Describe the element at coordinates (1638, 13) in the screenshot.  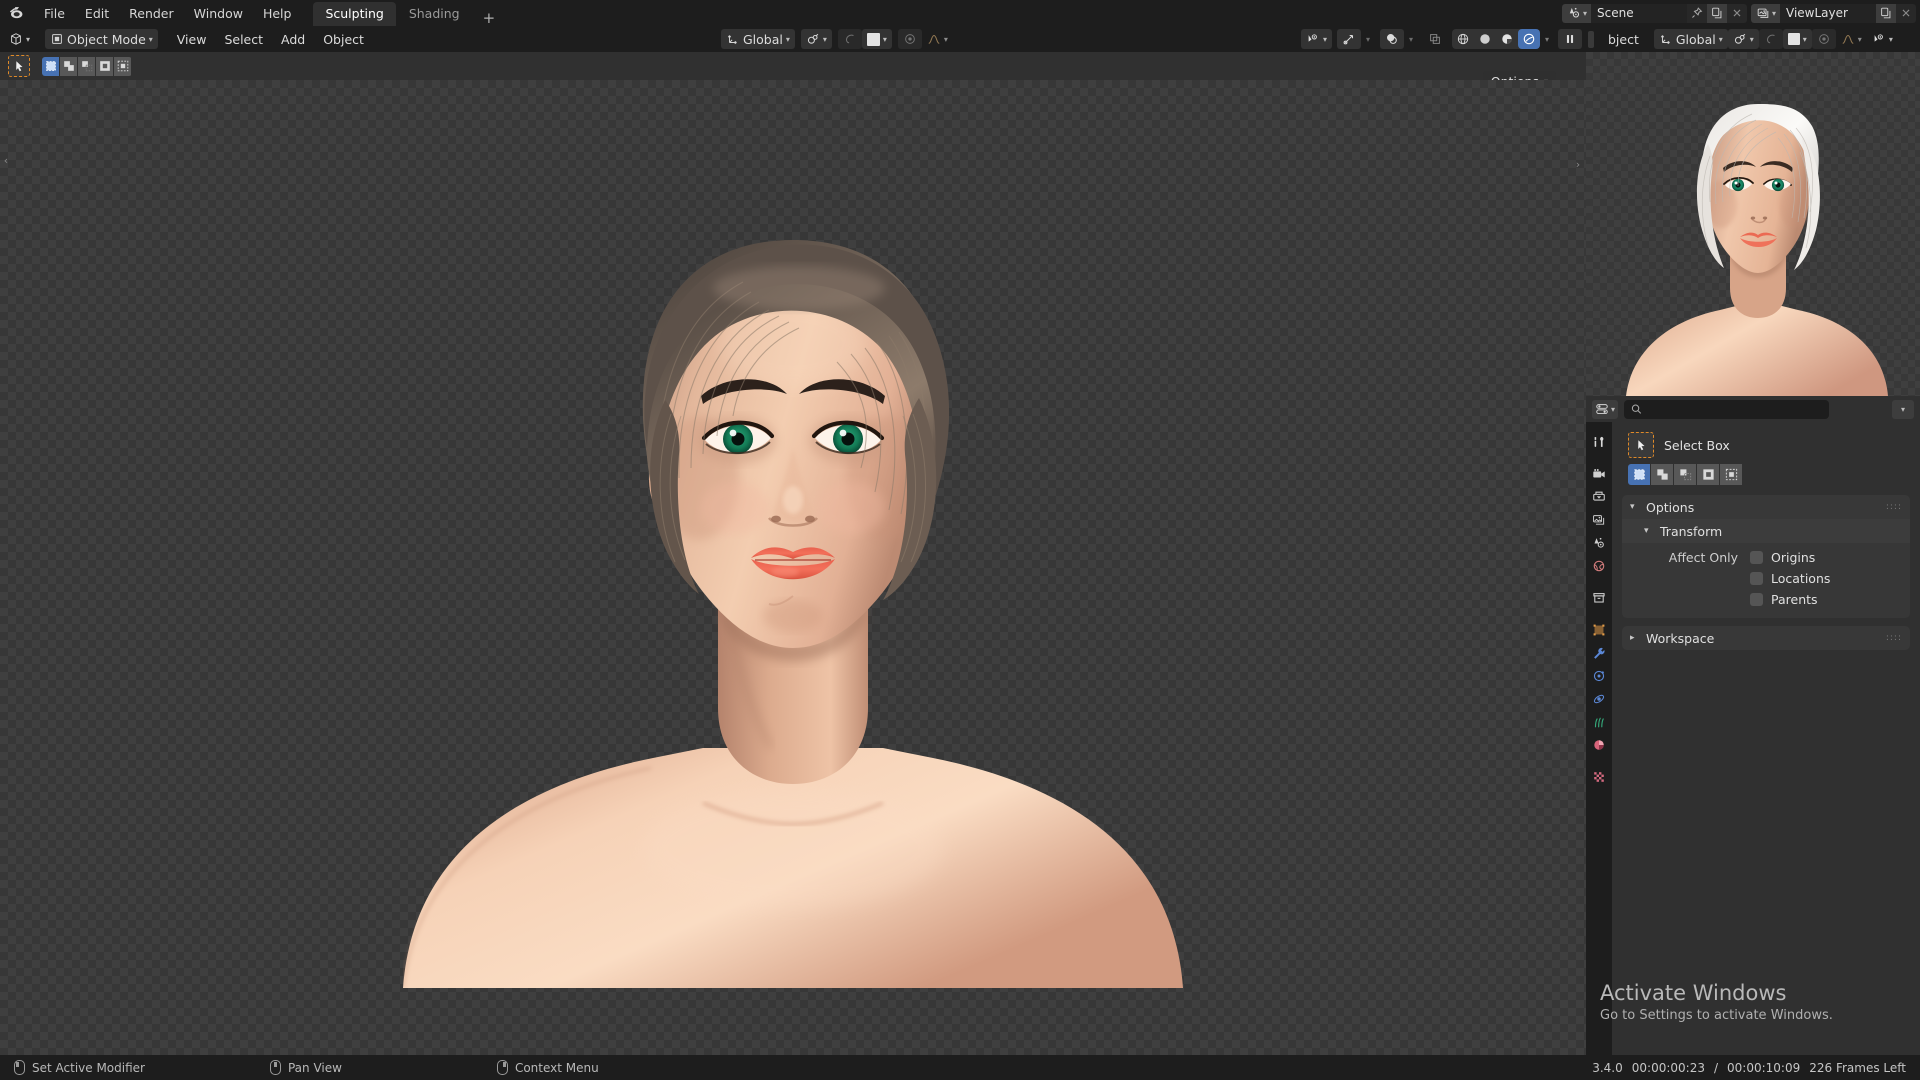
I see `scene-name-field: Scene` at that location.